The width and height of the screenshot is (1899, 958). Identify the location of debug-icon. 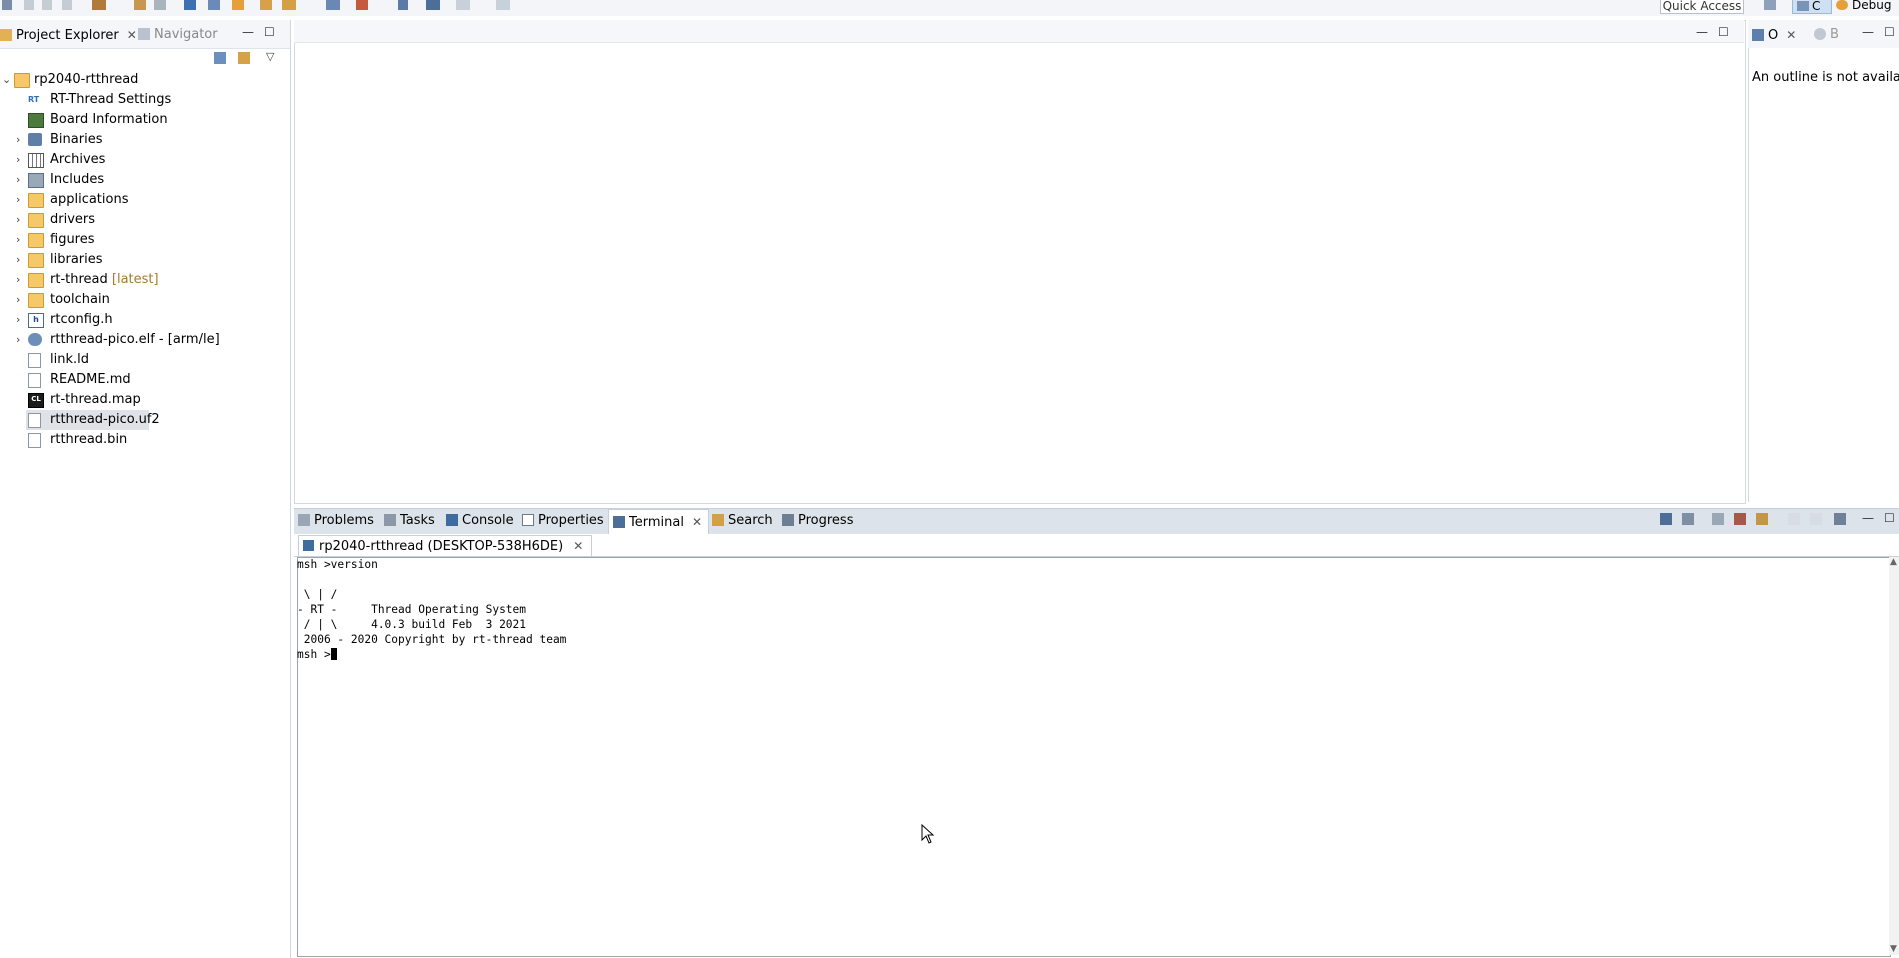
(238, 5).